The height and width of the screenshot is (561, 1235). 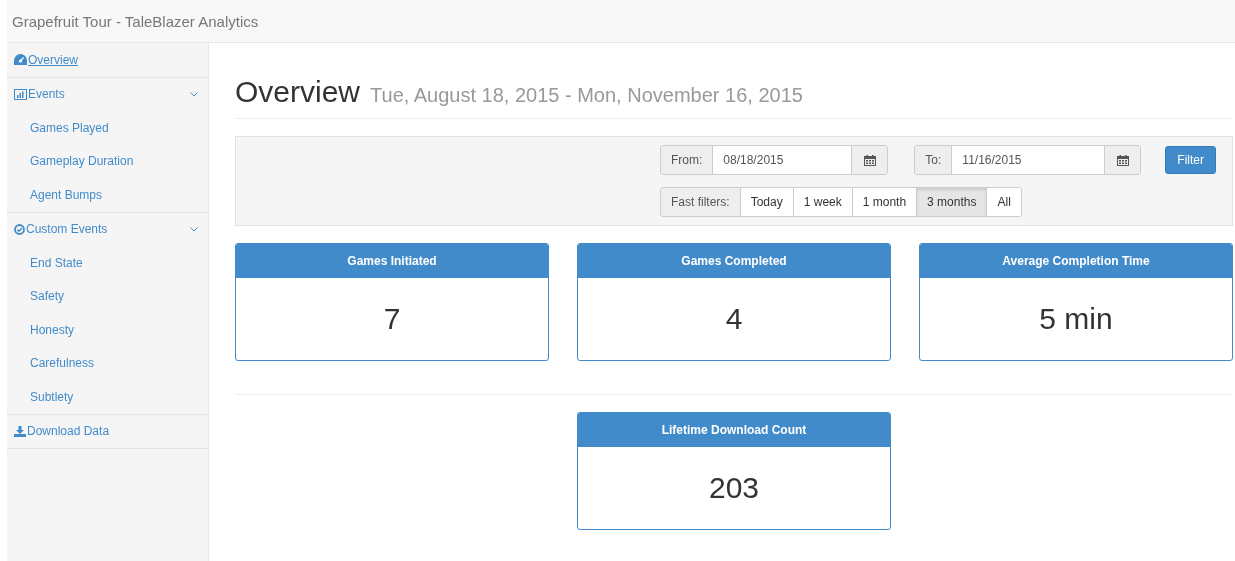 I want to click on nav-item: Download Data, so click(x=107, y=431).